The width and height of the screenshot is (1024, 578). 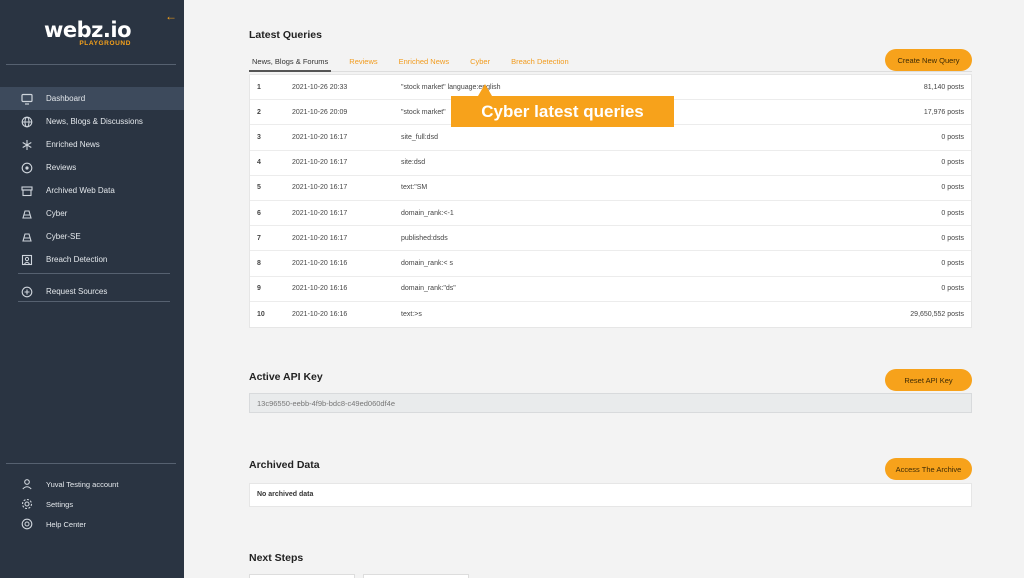 I want to click on sidebar-item-settings: Settings, so click(x=92, y=504).